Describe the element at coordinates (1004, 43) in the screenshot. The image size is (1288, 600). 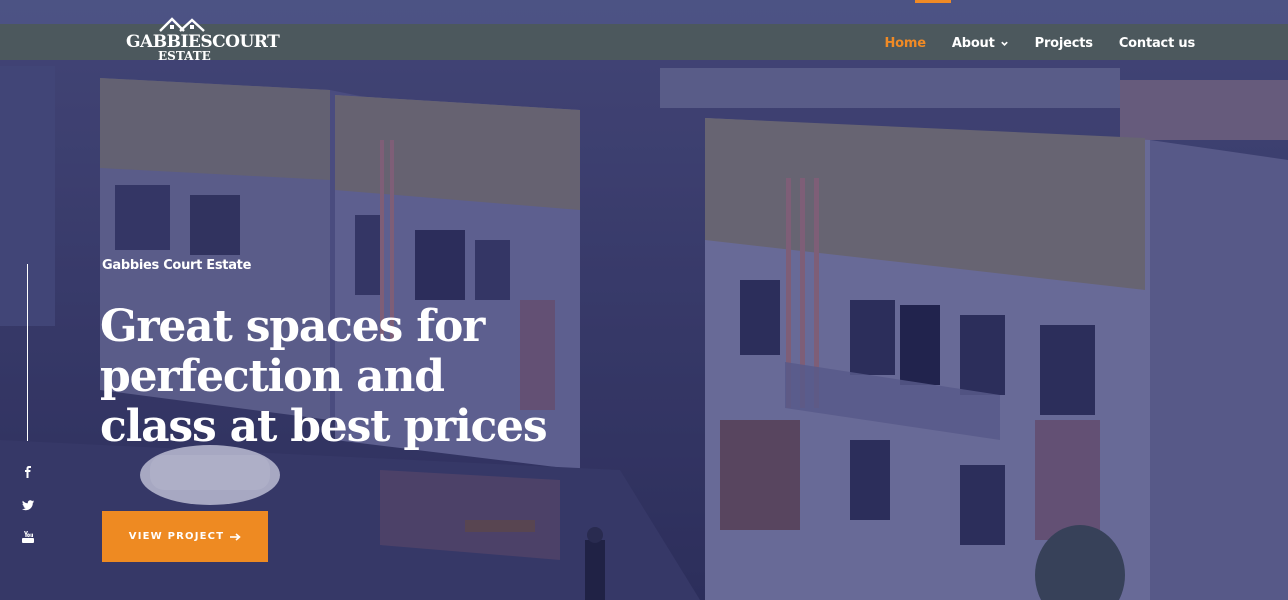
I see `chevron-down-icon` at that location.